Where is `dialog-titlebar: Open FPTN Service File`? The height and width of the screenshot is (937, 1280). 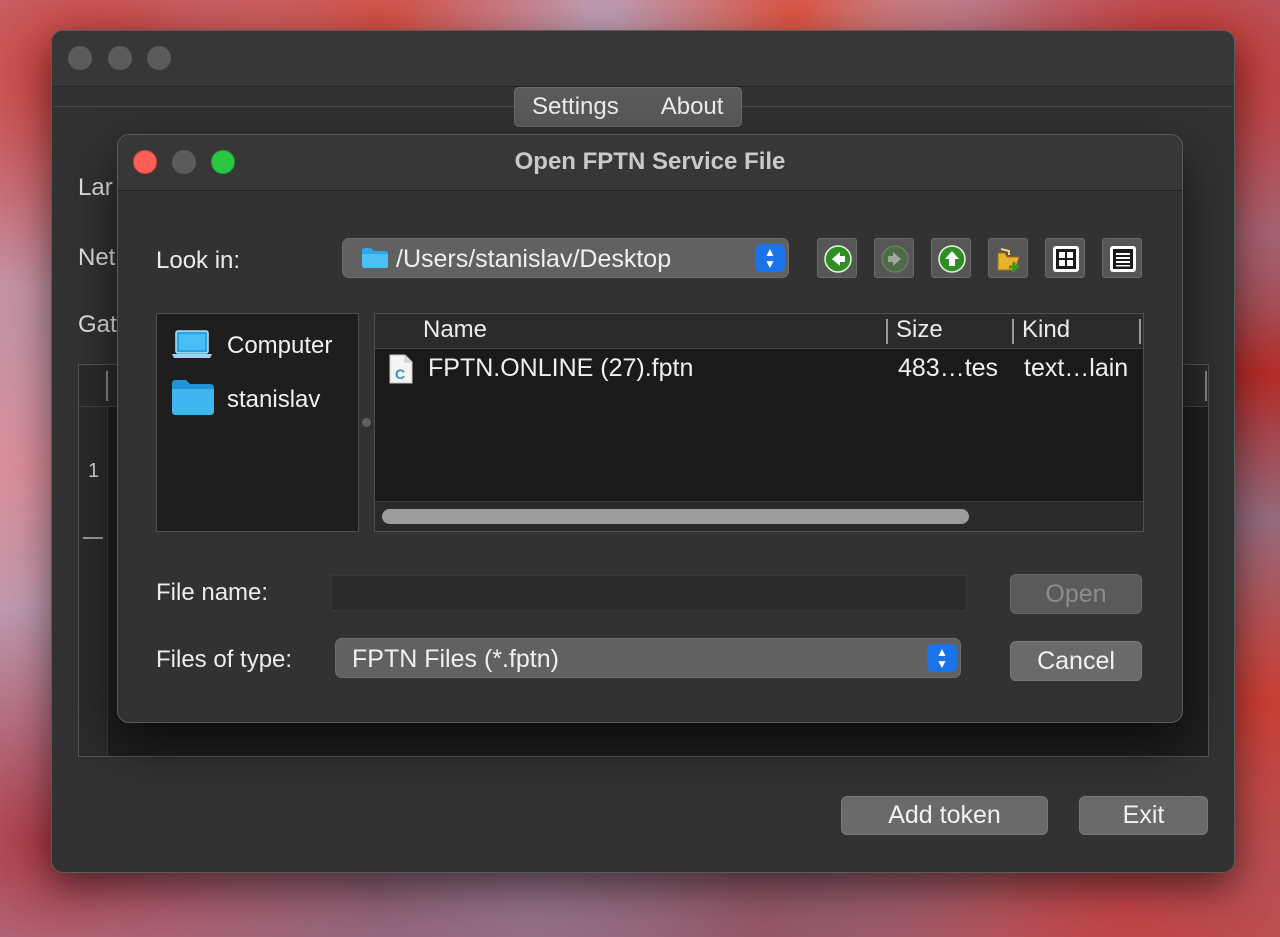
dialog-titlebar: Open FPTN Service File is located at coordinates (650, 163).